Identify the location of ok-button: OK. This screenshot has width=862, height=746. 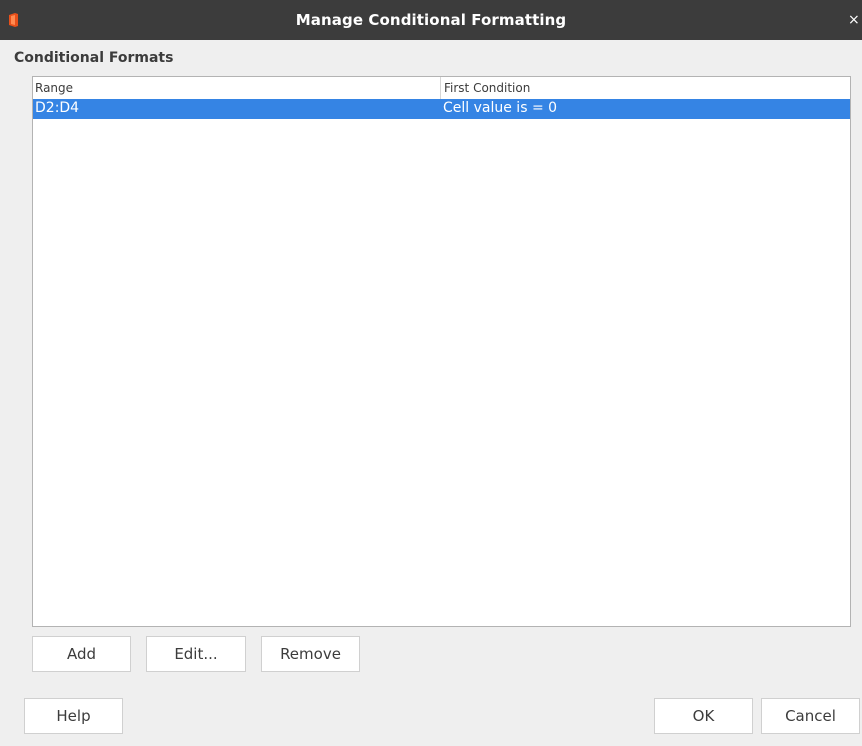
(703, 716).